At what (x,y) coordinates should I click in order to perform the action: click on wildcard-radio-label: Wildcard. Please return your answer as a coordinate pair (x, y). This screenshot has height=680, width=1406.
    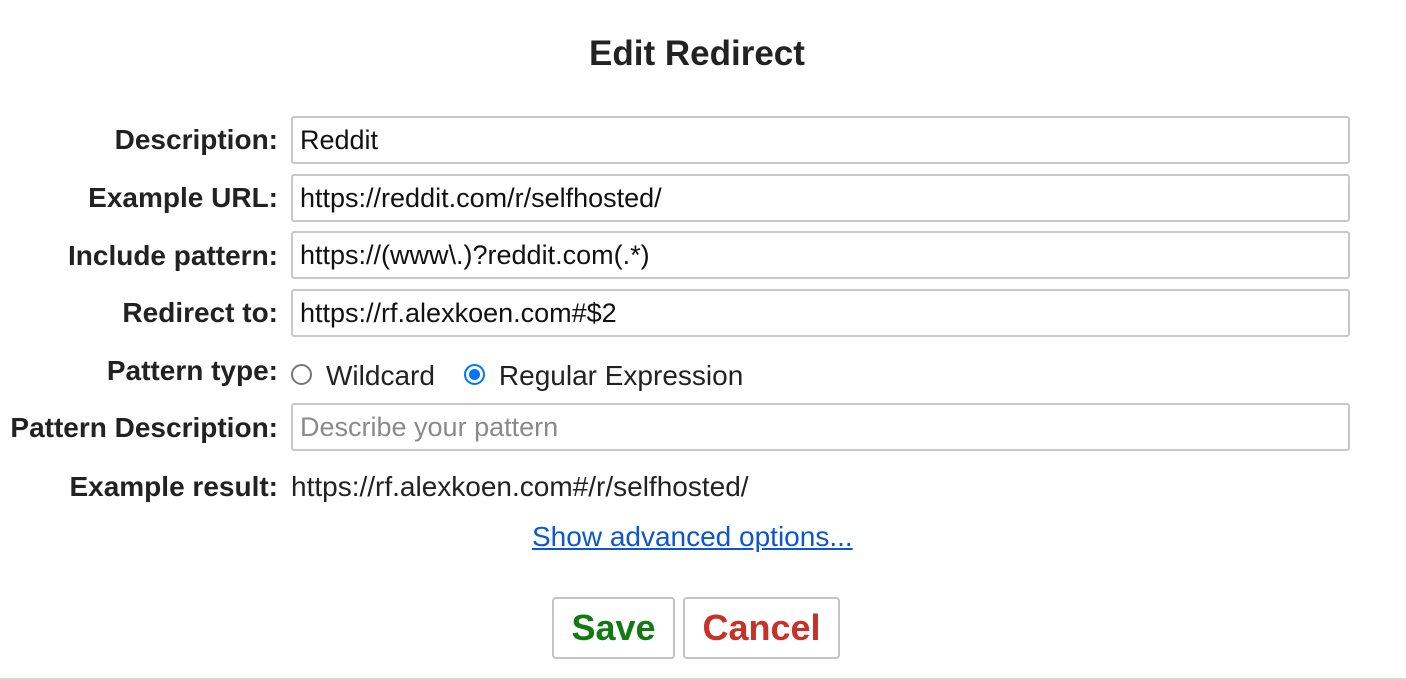
    Looking at the image, I should click on (380, 375).